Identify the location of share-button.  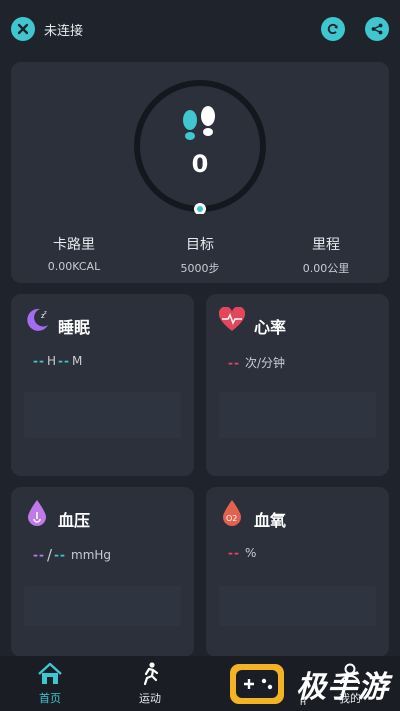
(377, 29).